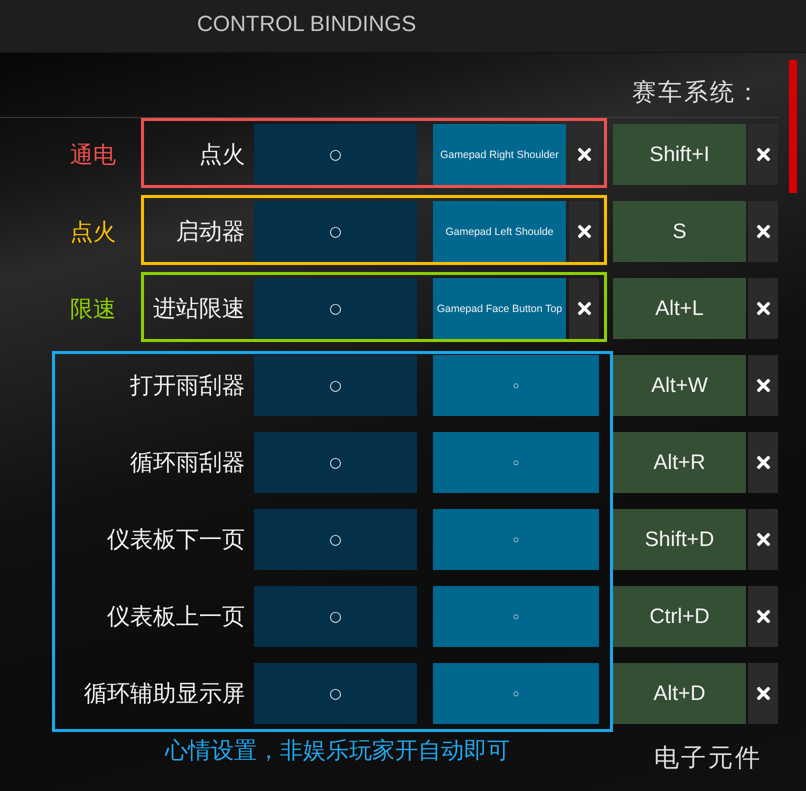  Describe the element at coordinates (679, 308) in the screenshot. I see `keyboard-binding-button: Alt+L` at that location.